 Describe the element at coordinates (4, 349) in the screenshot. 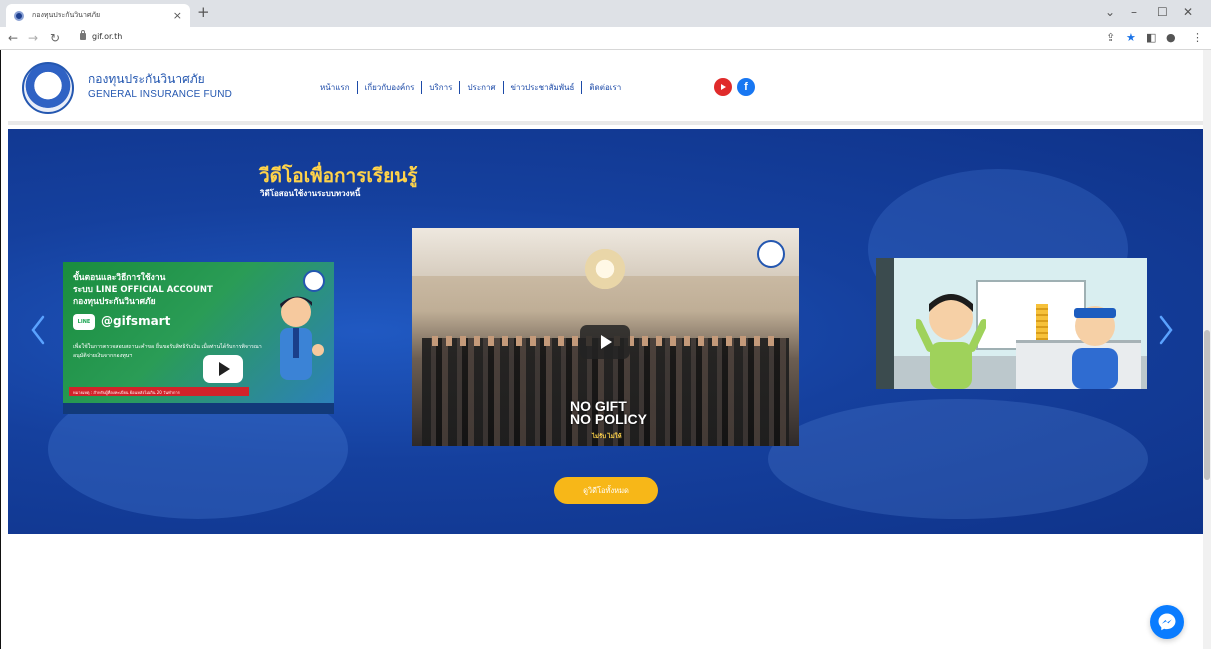

I see `page-edge` at that location.